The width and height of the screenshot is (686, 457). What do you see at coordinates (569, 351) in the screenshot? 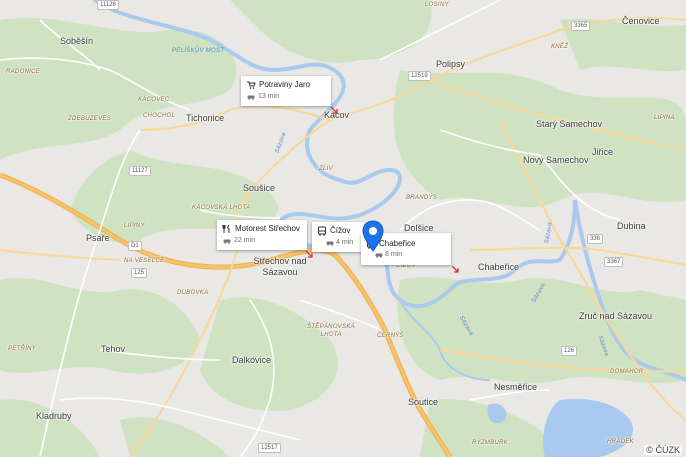
I see `road-shield-126: 126` at bounding box center [569, 351].